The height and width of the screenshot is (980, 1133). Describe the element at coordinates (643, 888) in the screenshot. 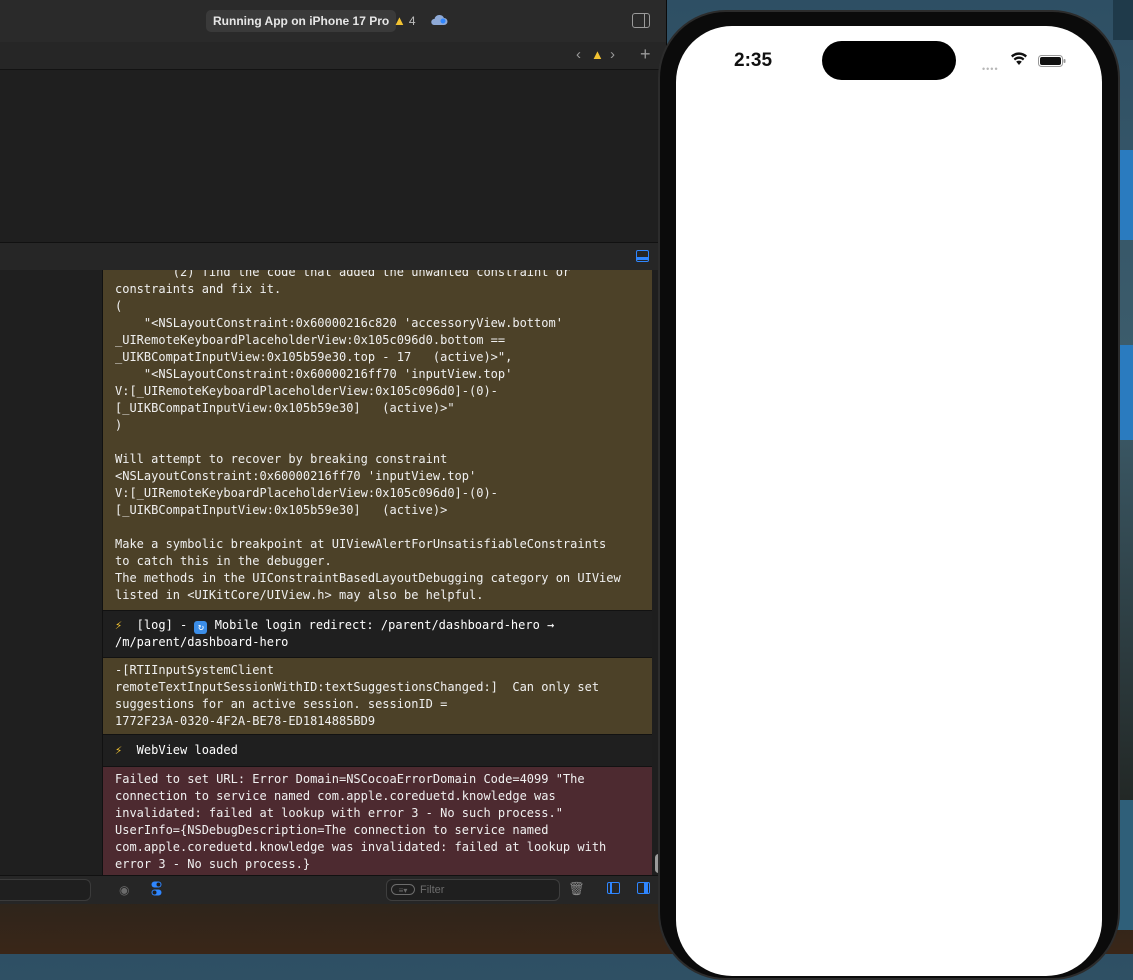

I see `split-right-icon` at that location.